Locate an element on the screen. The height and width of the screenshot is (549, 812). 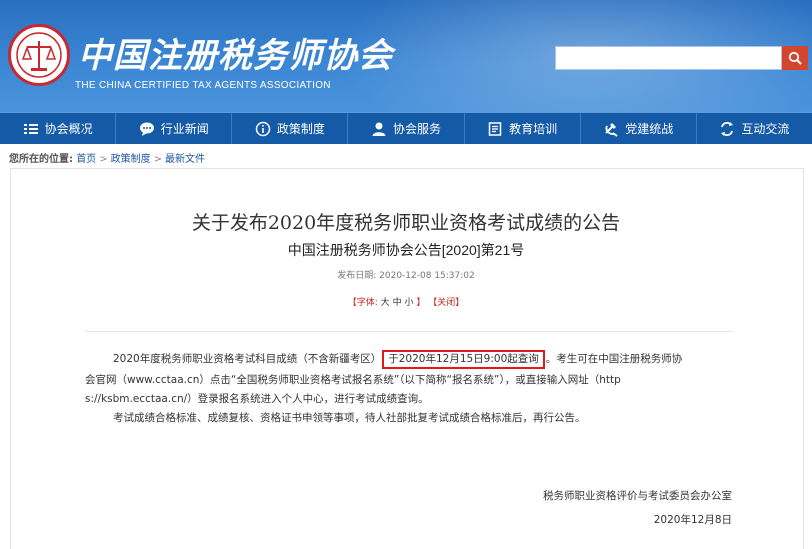
nav-label: 行业新闻 is located at coordinates (184, 129).